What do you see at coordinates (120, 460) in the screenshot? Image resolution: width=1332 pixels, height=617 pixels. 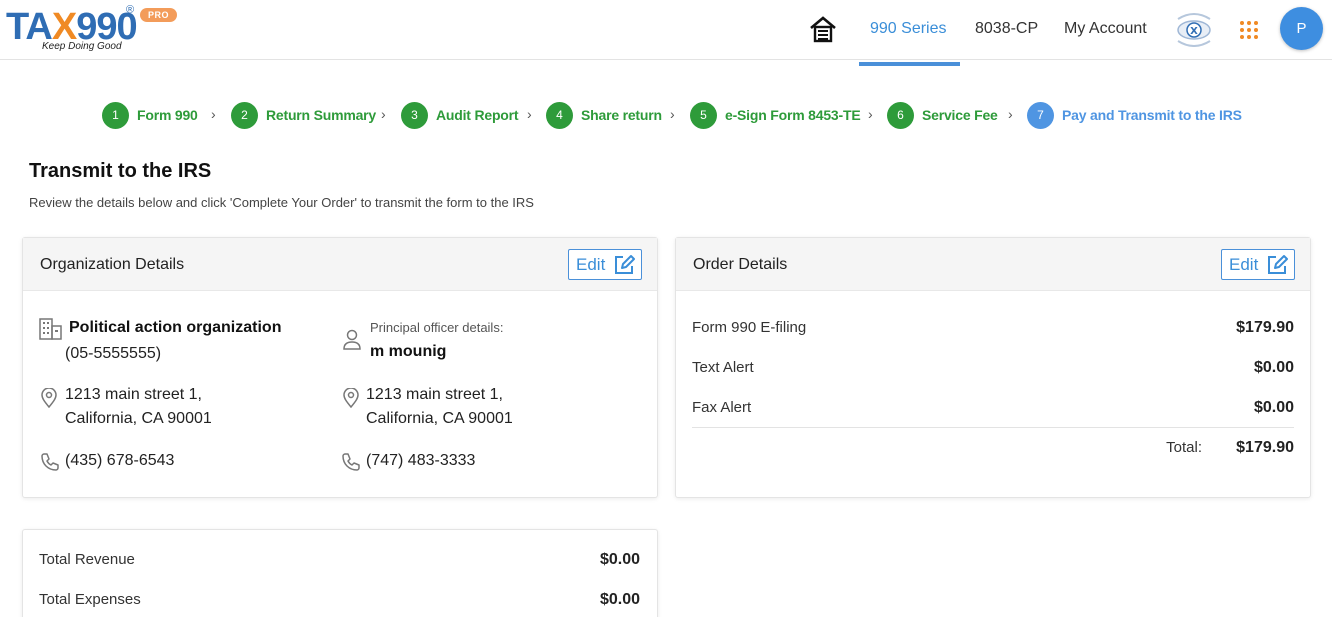 I see `organization-phone: (435) 678-6543` at bounding box center [120, 460].